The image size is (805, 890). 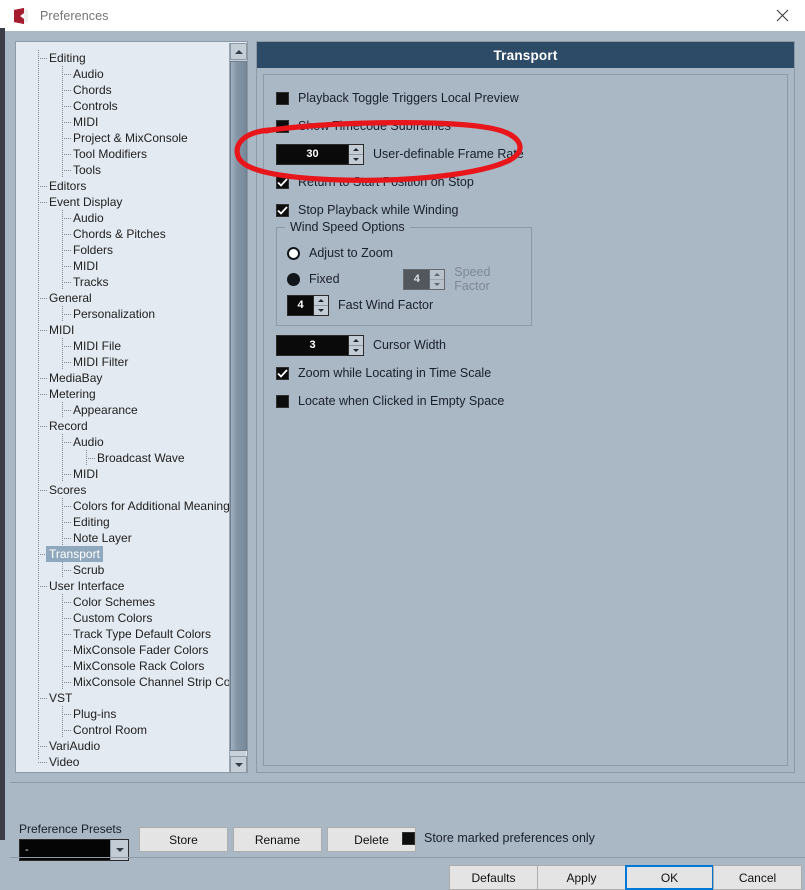 What do you see at coordinates (238, 764) in the screenshot?
I see `scroll-down-button` at bounding box center [238, 764].